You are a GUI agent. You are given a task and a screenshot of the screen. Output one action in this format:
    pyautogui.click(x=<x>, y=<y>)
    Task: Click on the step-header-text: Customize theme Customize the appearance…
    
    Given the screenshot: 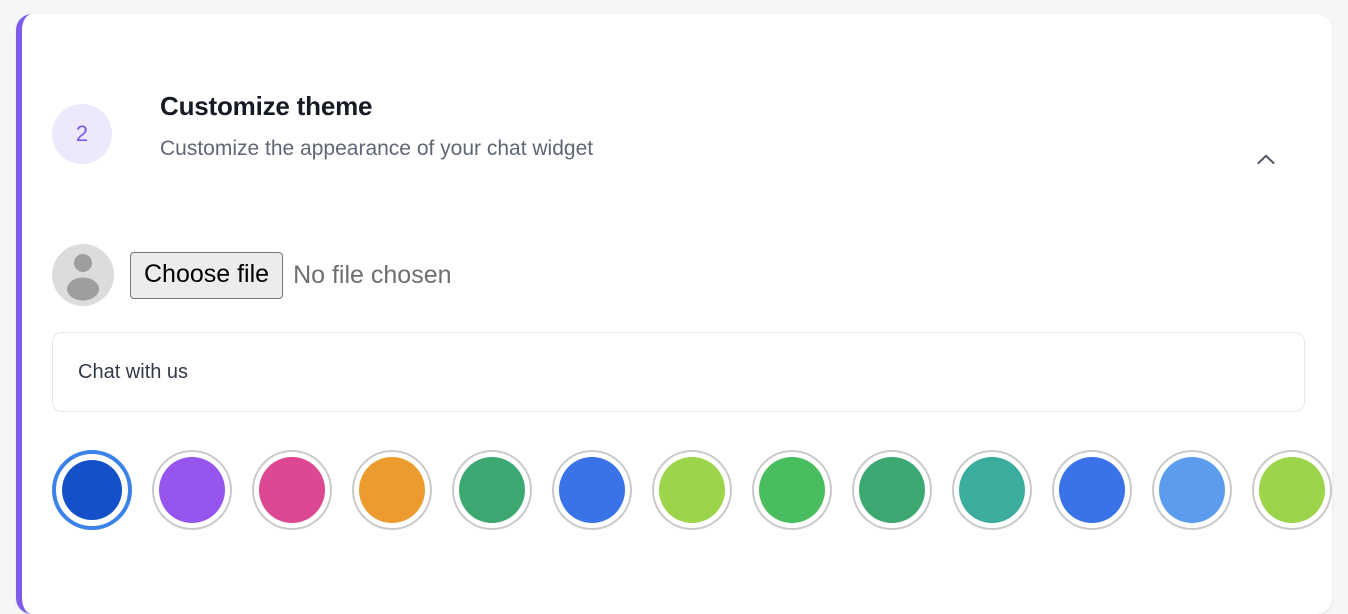 What is the action you would take?
    pyautogui.click(x=678, y=119)
    